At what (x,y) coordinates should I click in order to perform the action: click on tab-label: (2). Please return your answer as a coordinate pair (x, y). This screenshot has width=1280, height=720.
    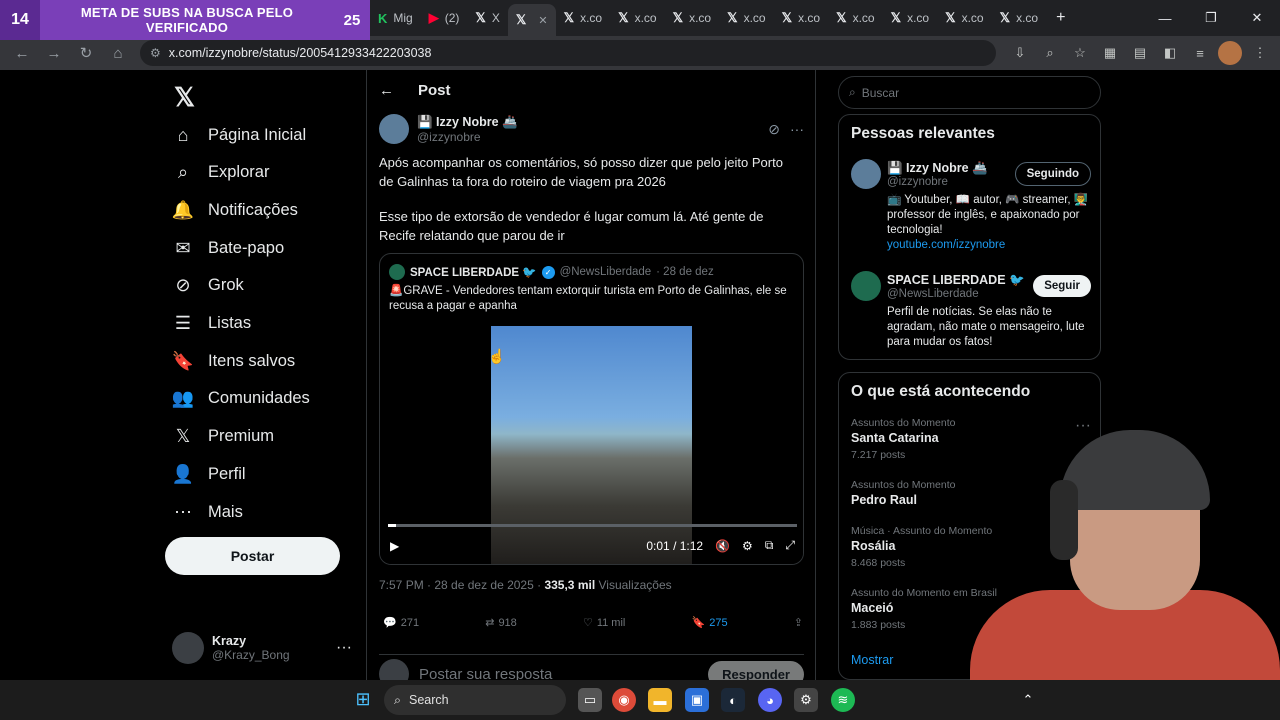
    Looking at the image, I should click on (452, 18).